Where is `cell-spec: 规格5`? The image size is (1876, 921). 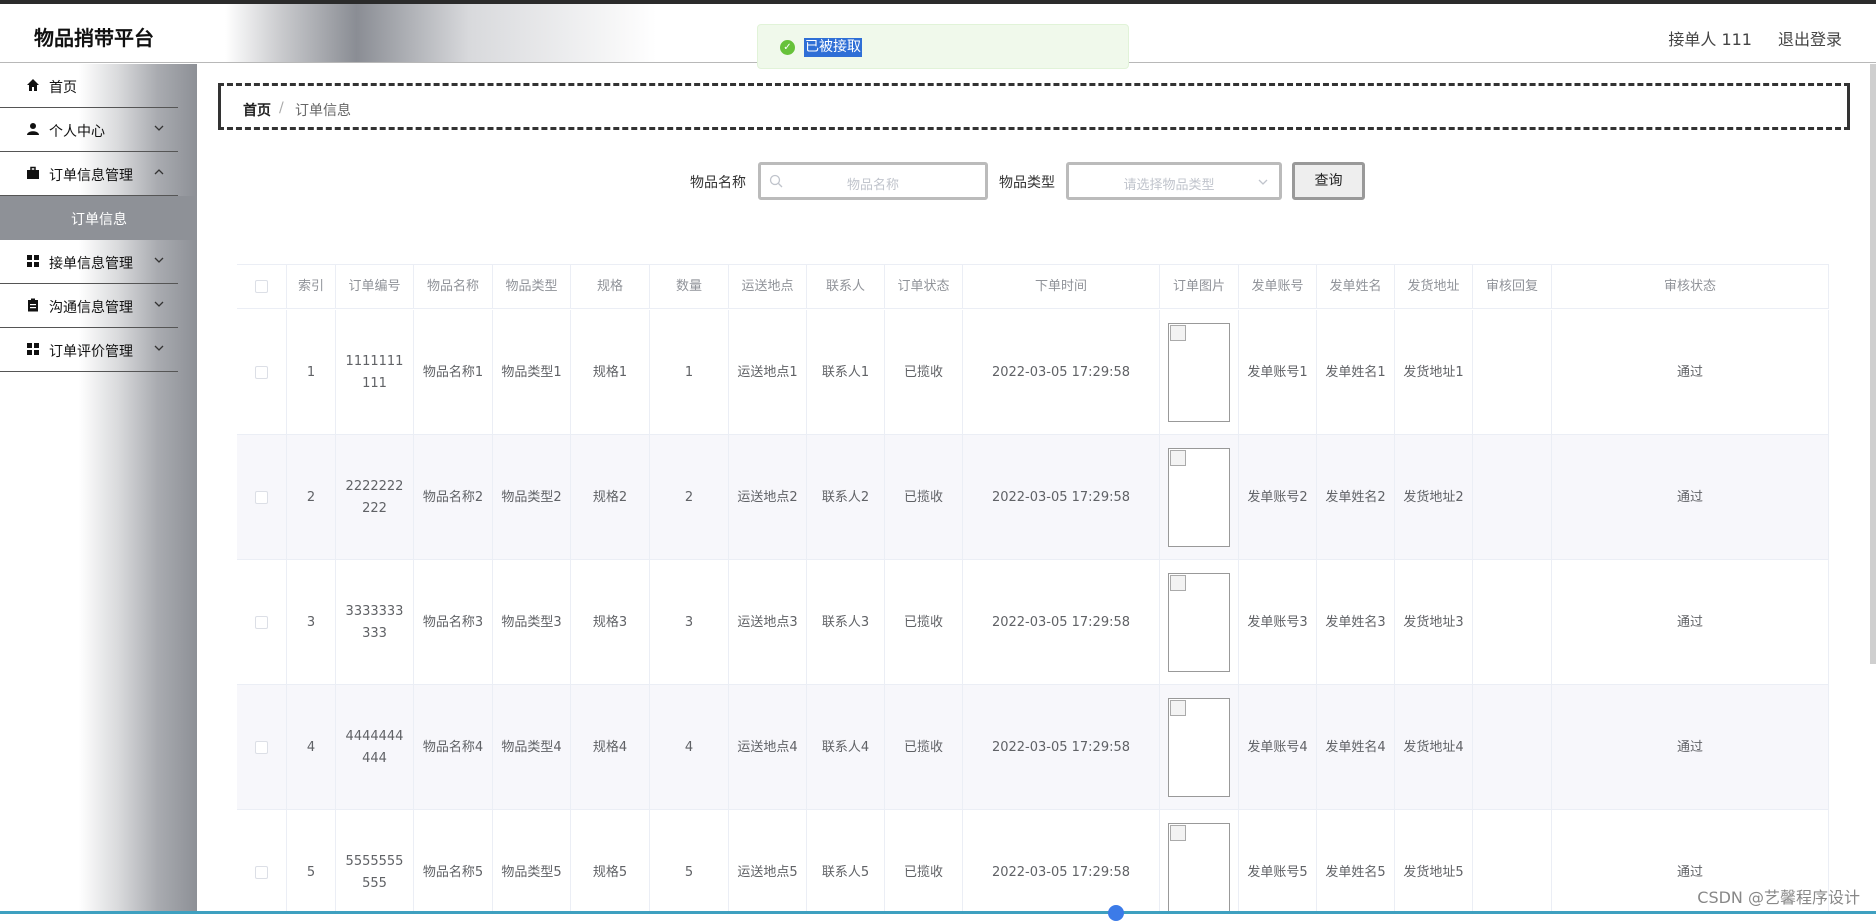
cell-spec: 规格5 is located at coordinates (610, 862).